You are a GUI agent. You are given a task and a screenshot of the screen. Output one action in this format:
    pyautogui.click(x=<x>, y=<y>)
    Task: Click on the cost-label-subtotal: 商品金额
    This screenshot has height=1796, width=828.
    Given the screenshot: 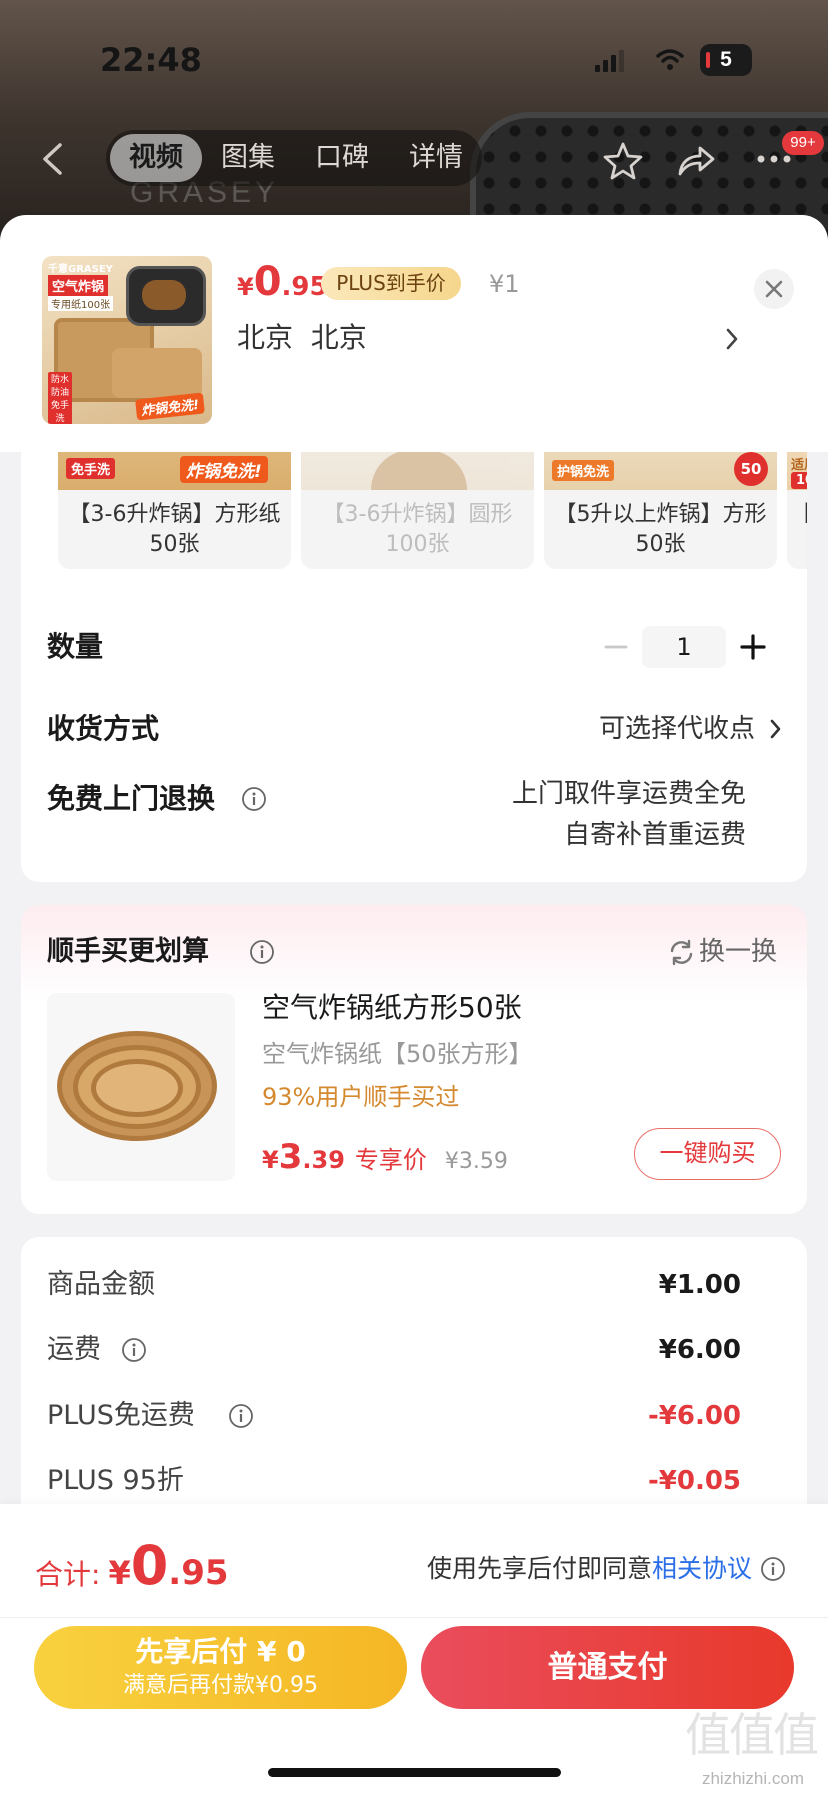 What is the action you would take?
    pyautogui.click(x=101, y=1284)
    